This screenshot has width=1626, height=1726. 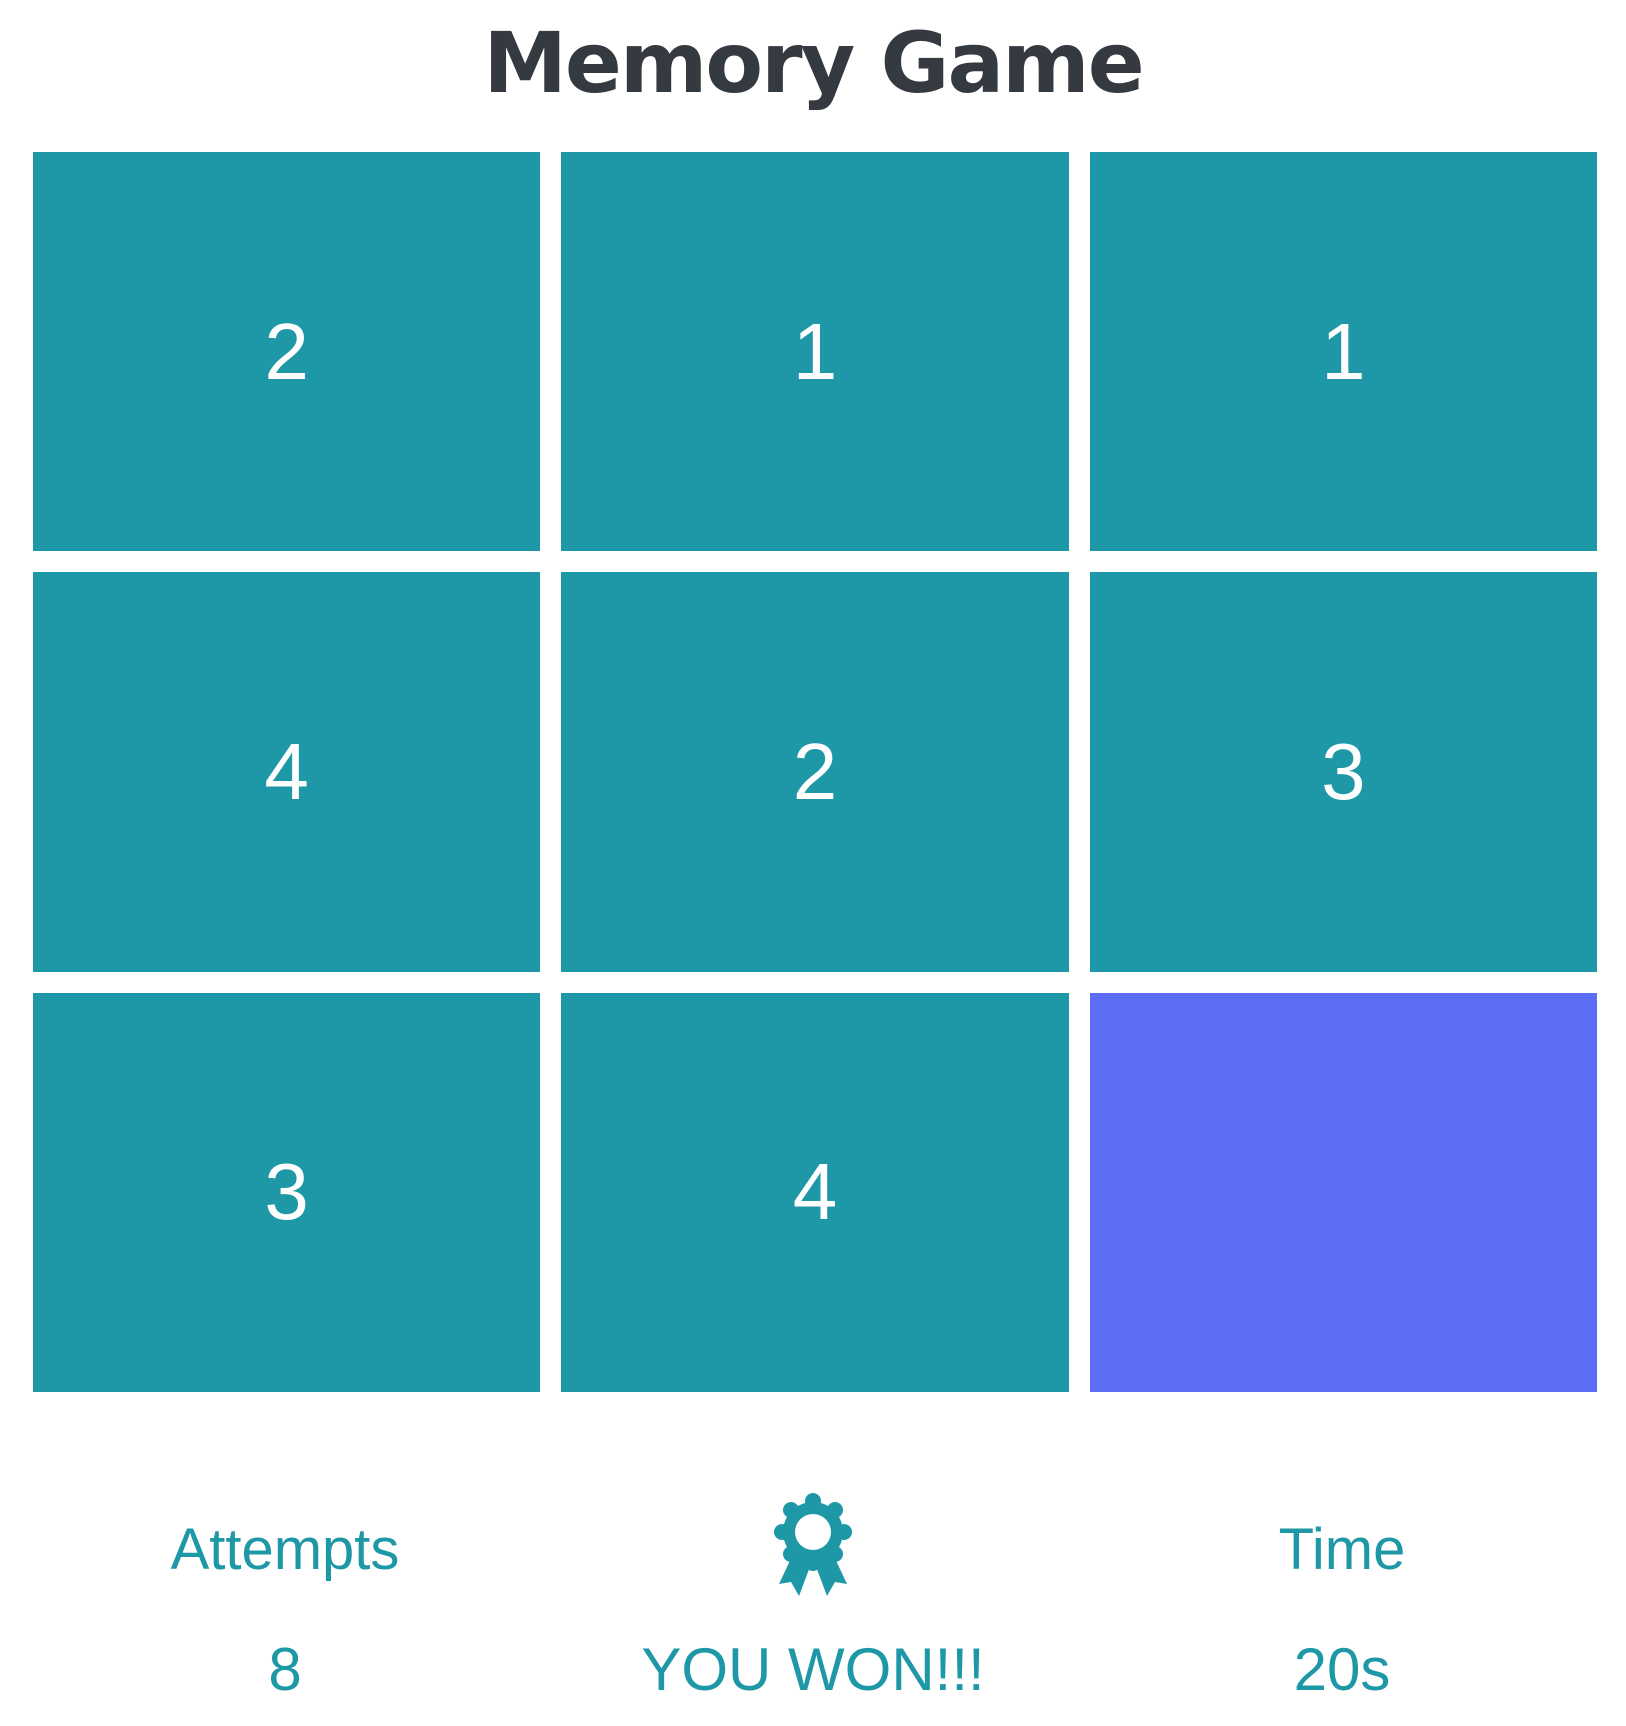 I want to click on card-2: 1, so click(x=815, y=352).